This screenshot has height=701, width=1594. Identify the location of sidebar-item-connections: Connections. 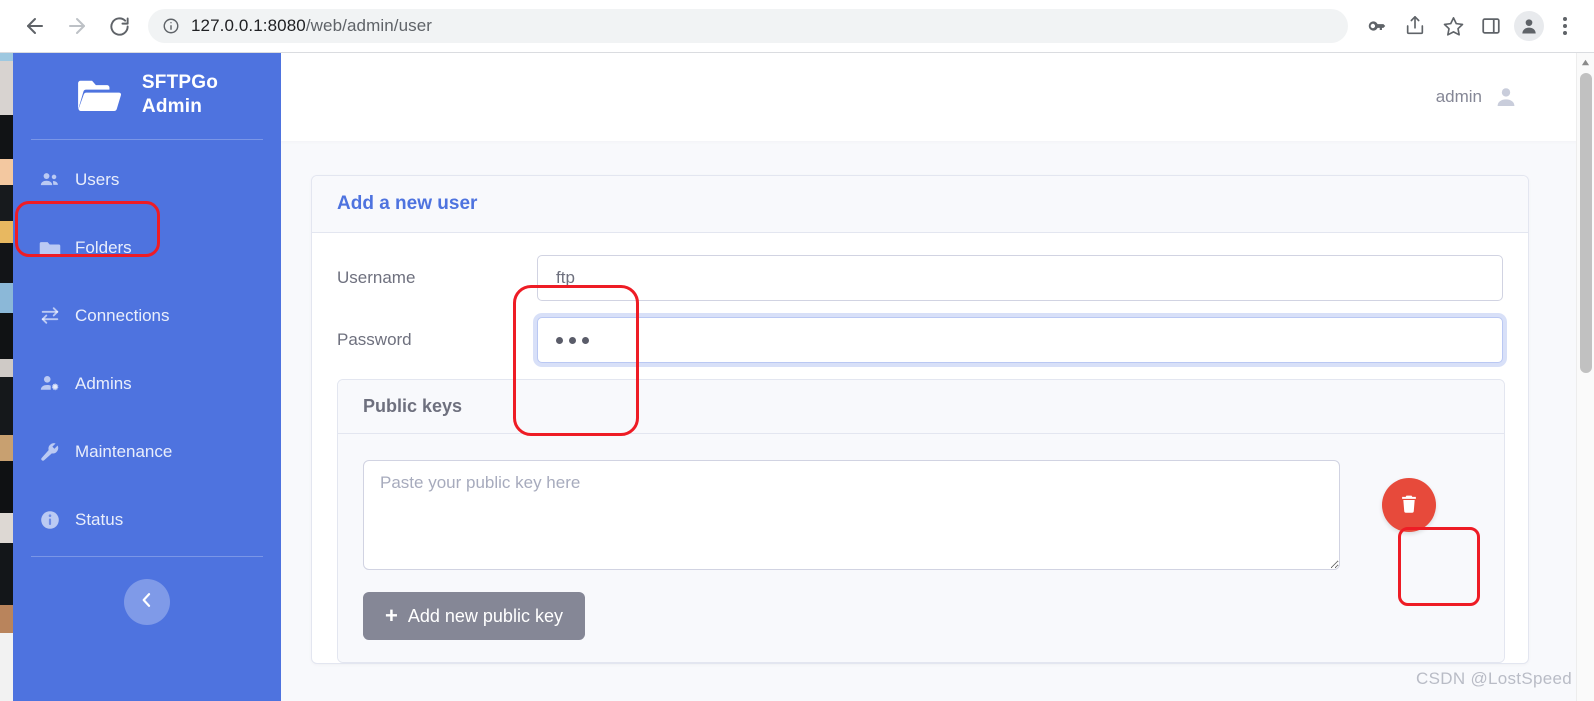
(147, 316).